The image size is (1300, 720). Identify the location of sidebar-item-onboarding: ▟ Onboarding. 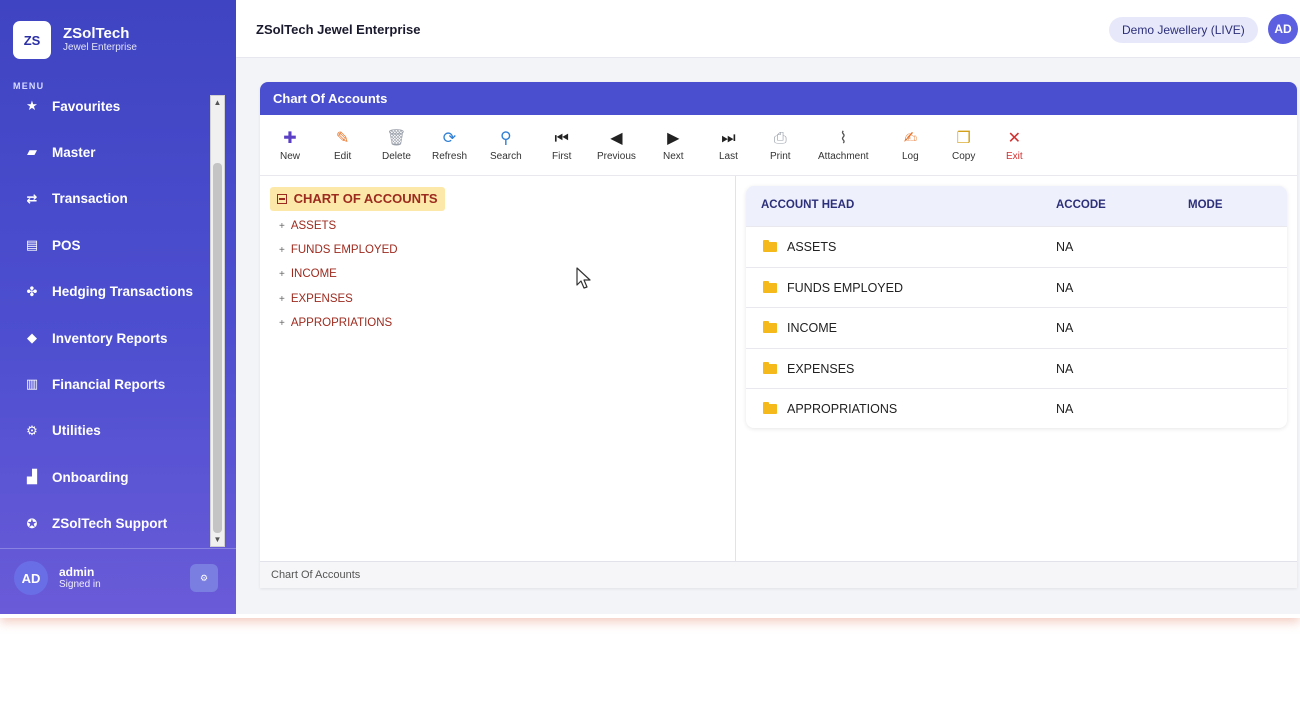
(104, 477).